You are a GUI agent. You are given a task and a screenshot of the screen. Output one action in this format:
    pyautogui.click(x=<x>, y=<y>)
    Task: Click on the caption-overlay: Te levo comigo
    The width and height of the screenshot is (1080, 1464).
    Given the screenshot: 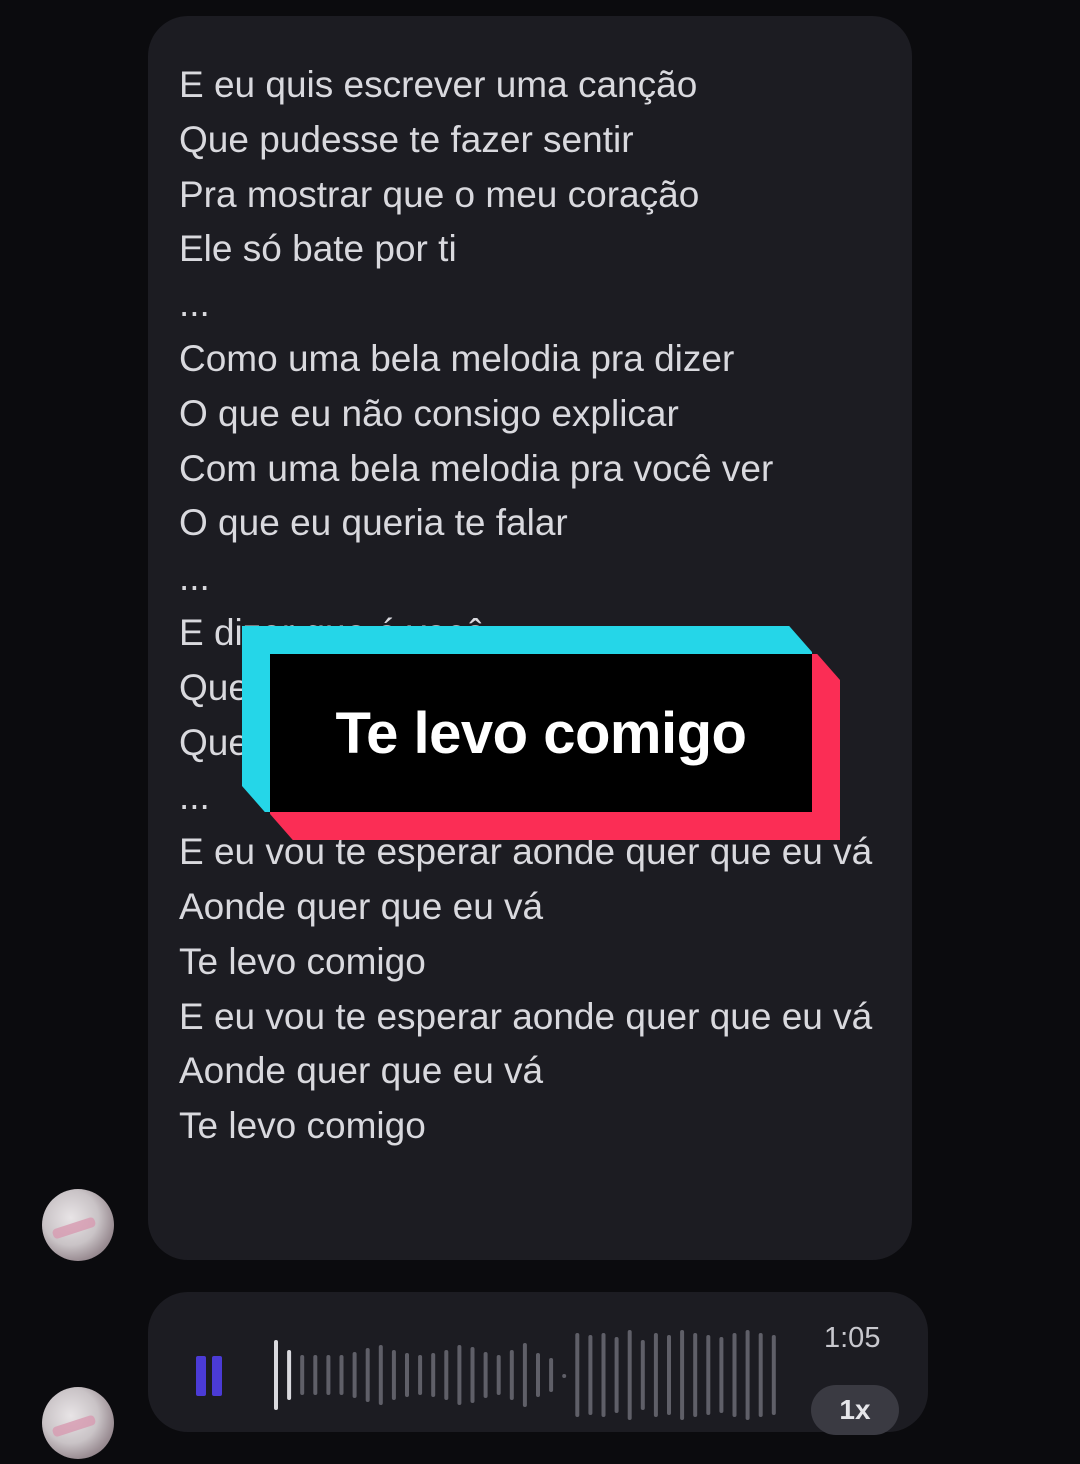 What is the action you would take?
    pyautogui.click(x=541, y=733)
    